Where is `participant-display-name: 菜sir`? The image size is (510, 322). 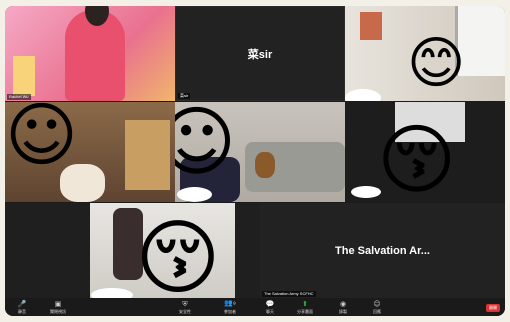
participant-display-name: 菜sir is located at coordinates (260, 54).